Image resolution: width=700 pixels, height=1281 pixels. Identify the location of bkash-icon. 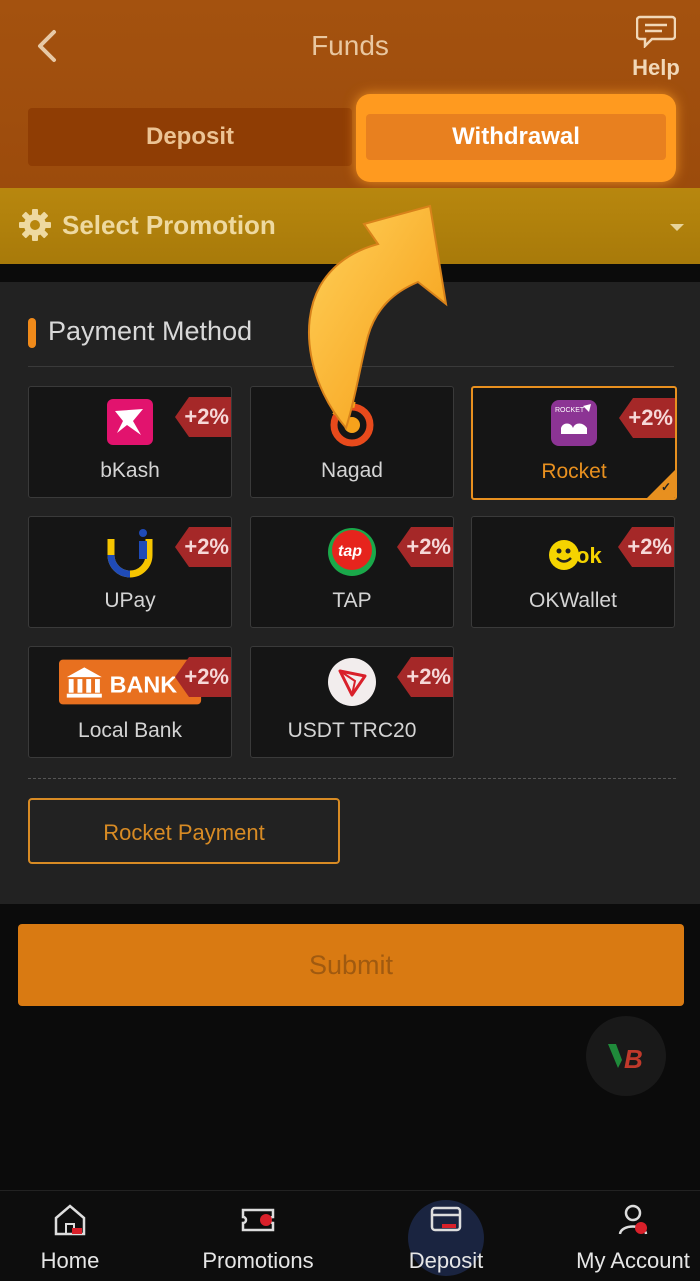
(130, 422).